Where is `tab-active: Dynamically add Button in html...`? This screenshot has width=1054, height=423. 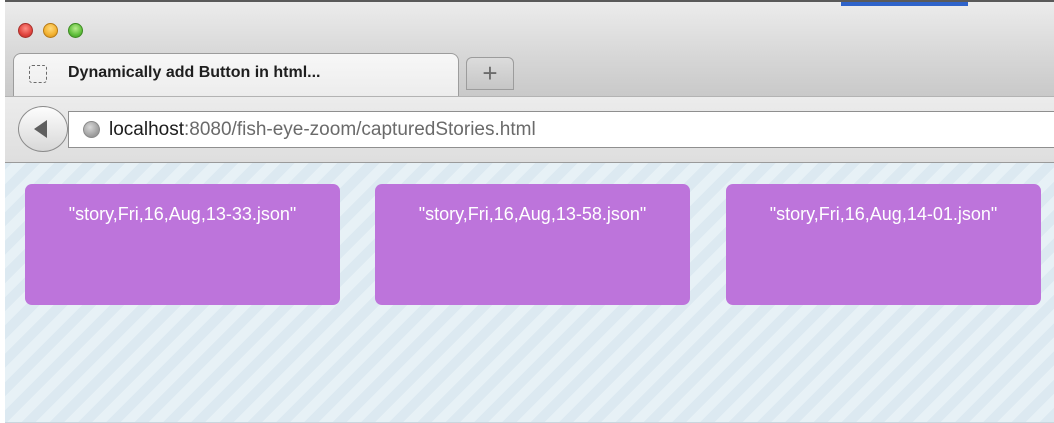
tab-active: Dynamically add Button in html... is located at coordinates (236, 75).